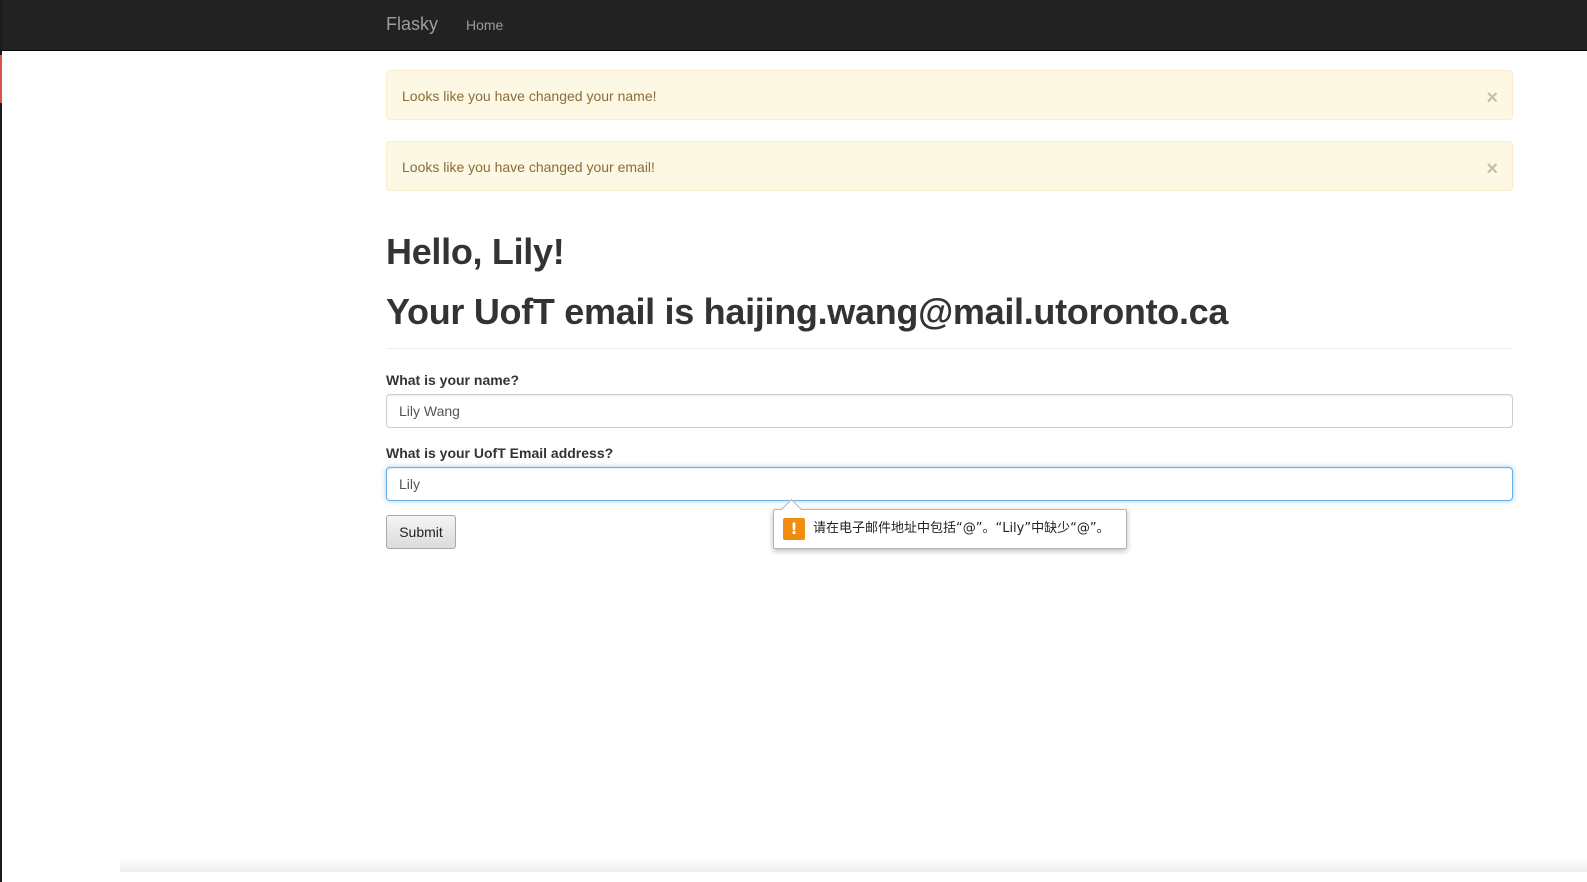  I want to click on navbar-brand: Flasky, so click(412, 24).